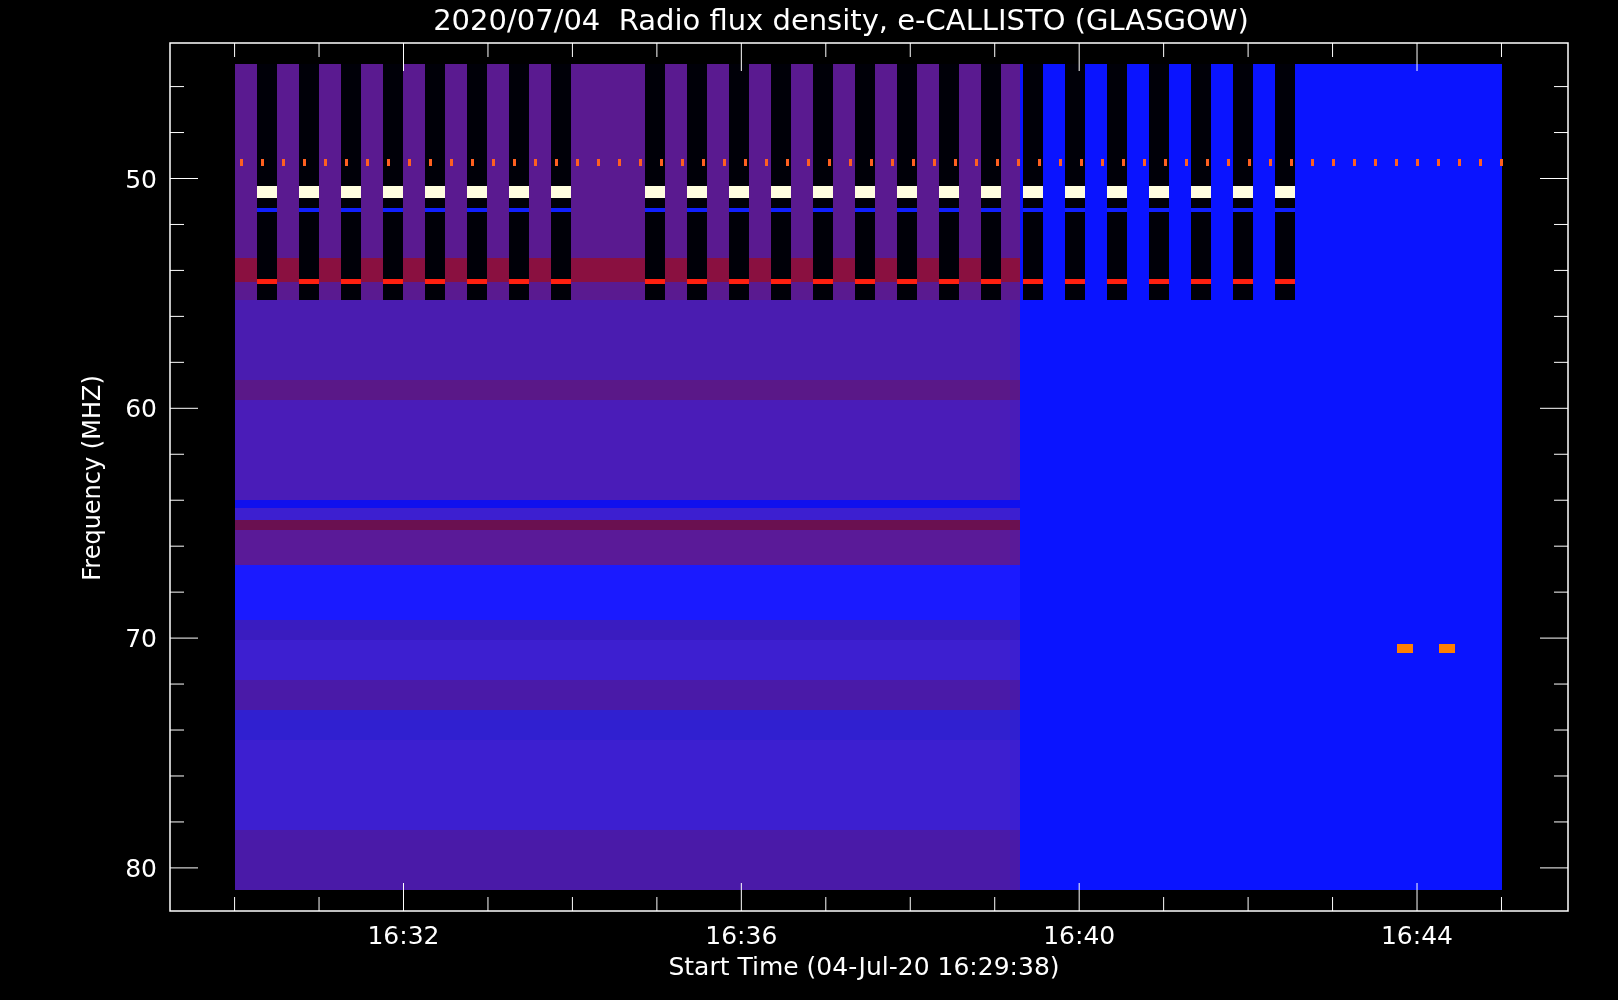 The width and height of the screenshot is (1618, 1000). Describe the element at coordinates (841, 20) in the screenshot. I see `chart-title: 2020/07/04 Radio flux density, e-CALLISTO (GLASGOW)` at that location.